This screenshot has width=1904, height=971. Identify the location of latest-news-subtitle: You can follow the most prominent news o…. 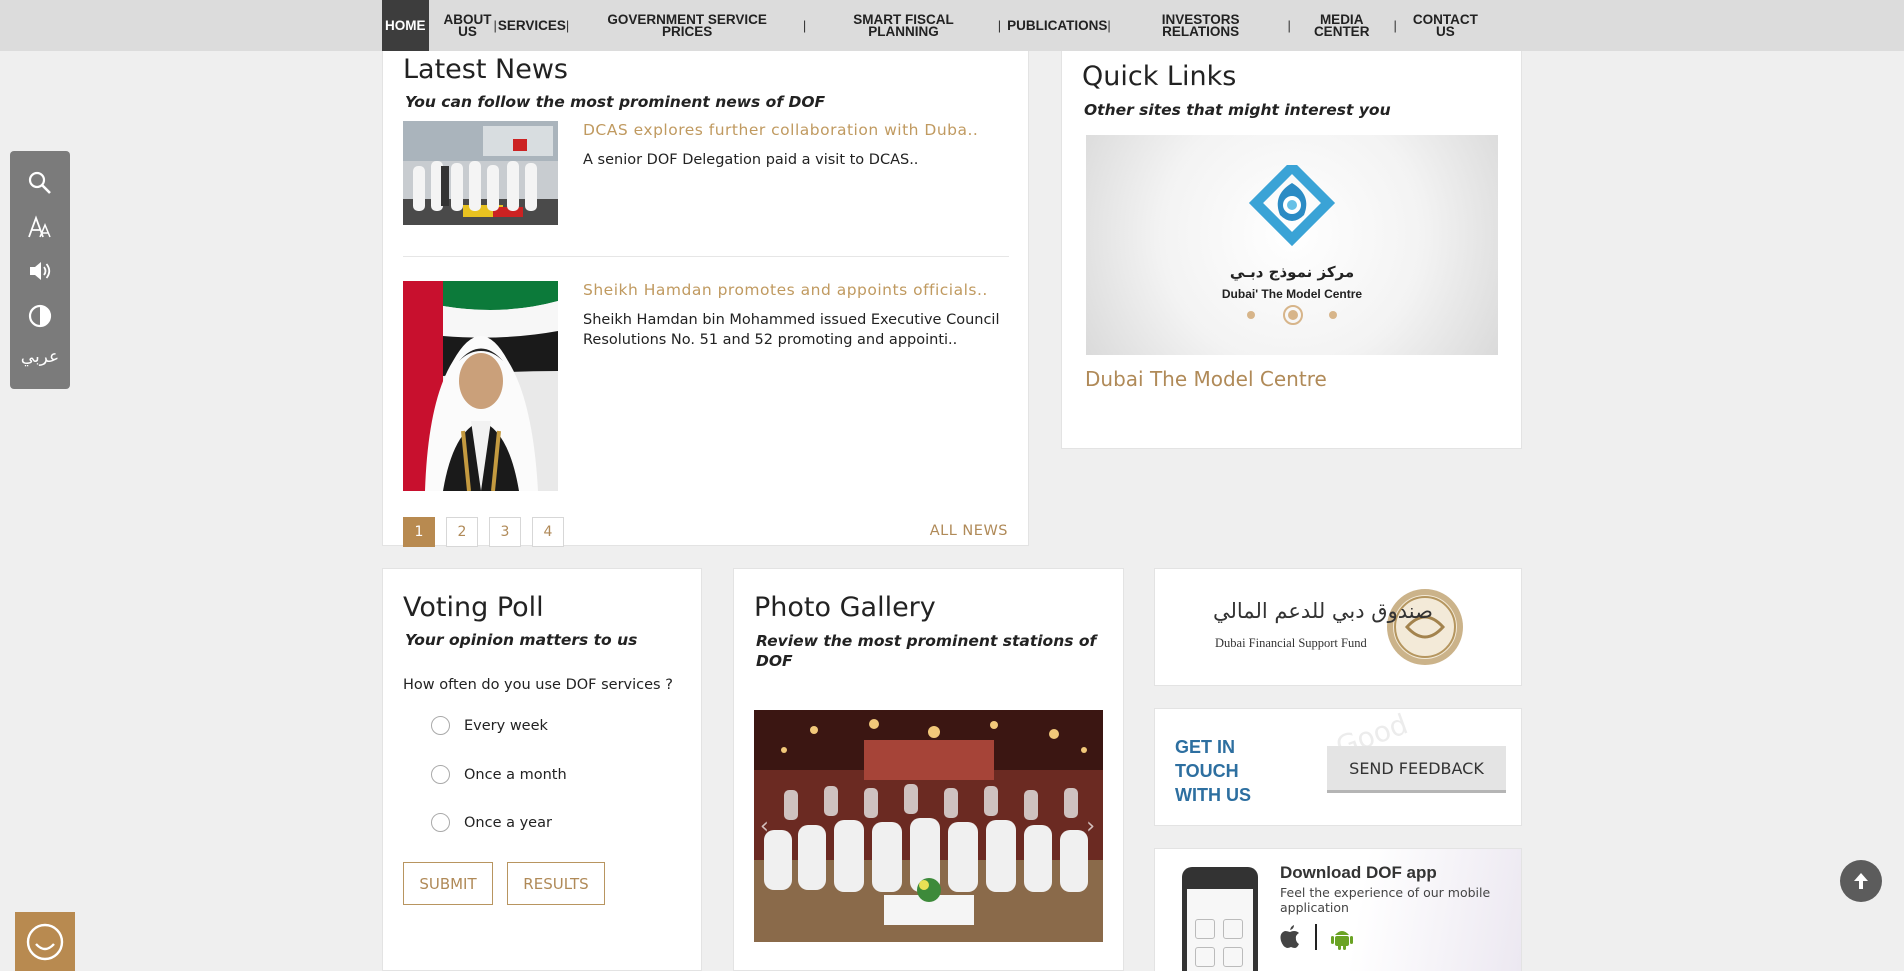
(615, 102).